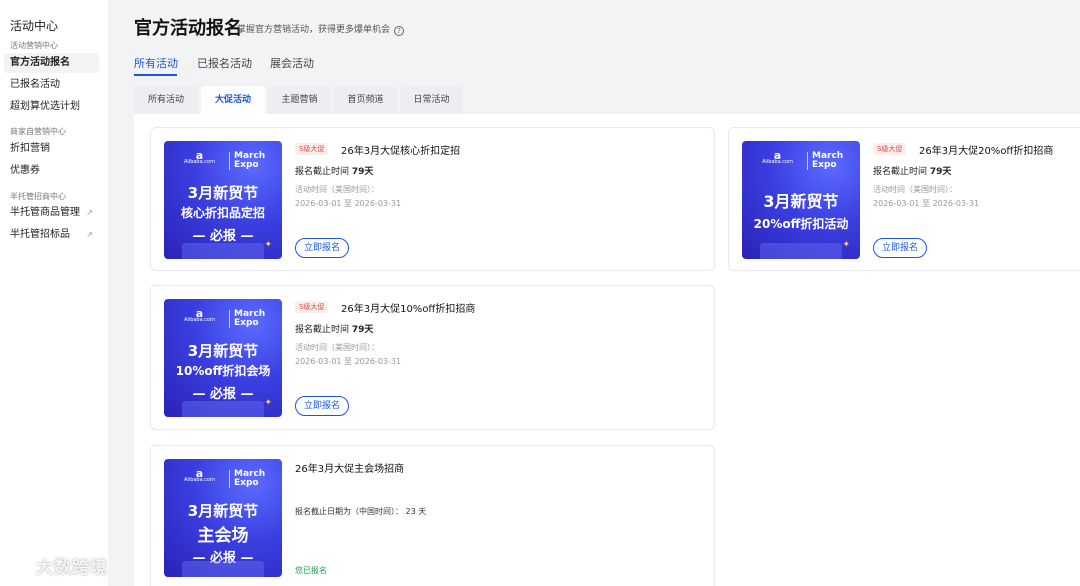 The width and height of the screenshot is (1080, 586). I want to click on registered-status: 您已报名, so click(311, 570).